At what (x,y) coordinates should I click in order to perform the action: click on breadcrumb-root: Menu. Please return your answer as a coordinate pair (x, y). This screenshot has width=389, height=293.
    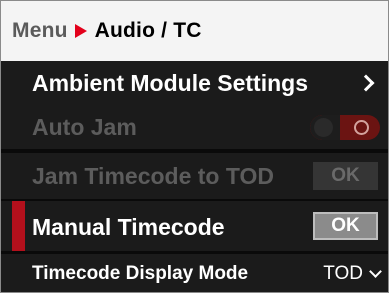
    Looking at the image, I should click on (40, 31).